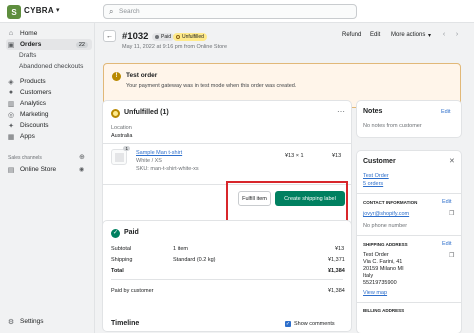  Describe the element at coordinates (34, 125) in the screenshot. I see `sidebar-item-label: Discounts` at that location.